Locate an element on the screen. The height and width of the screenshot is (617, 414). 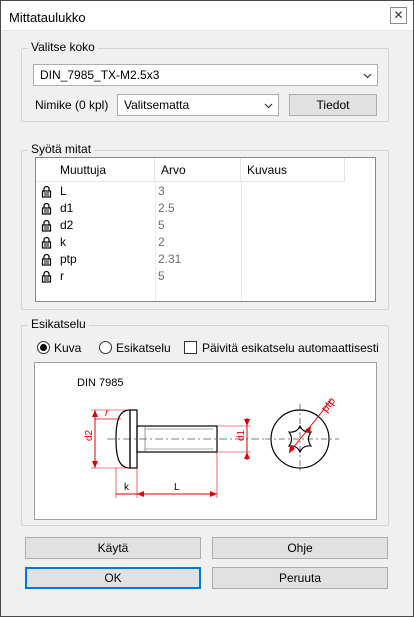
variable-name: d1 is located at coordinates (67, 208).